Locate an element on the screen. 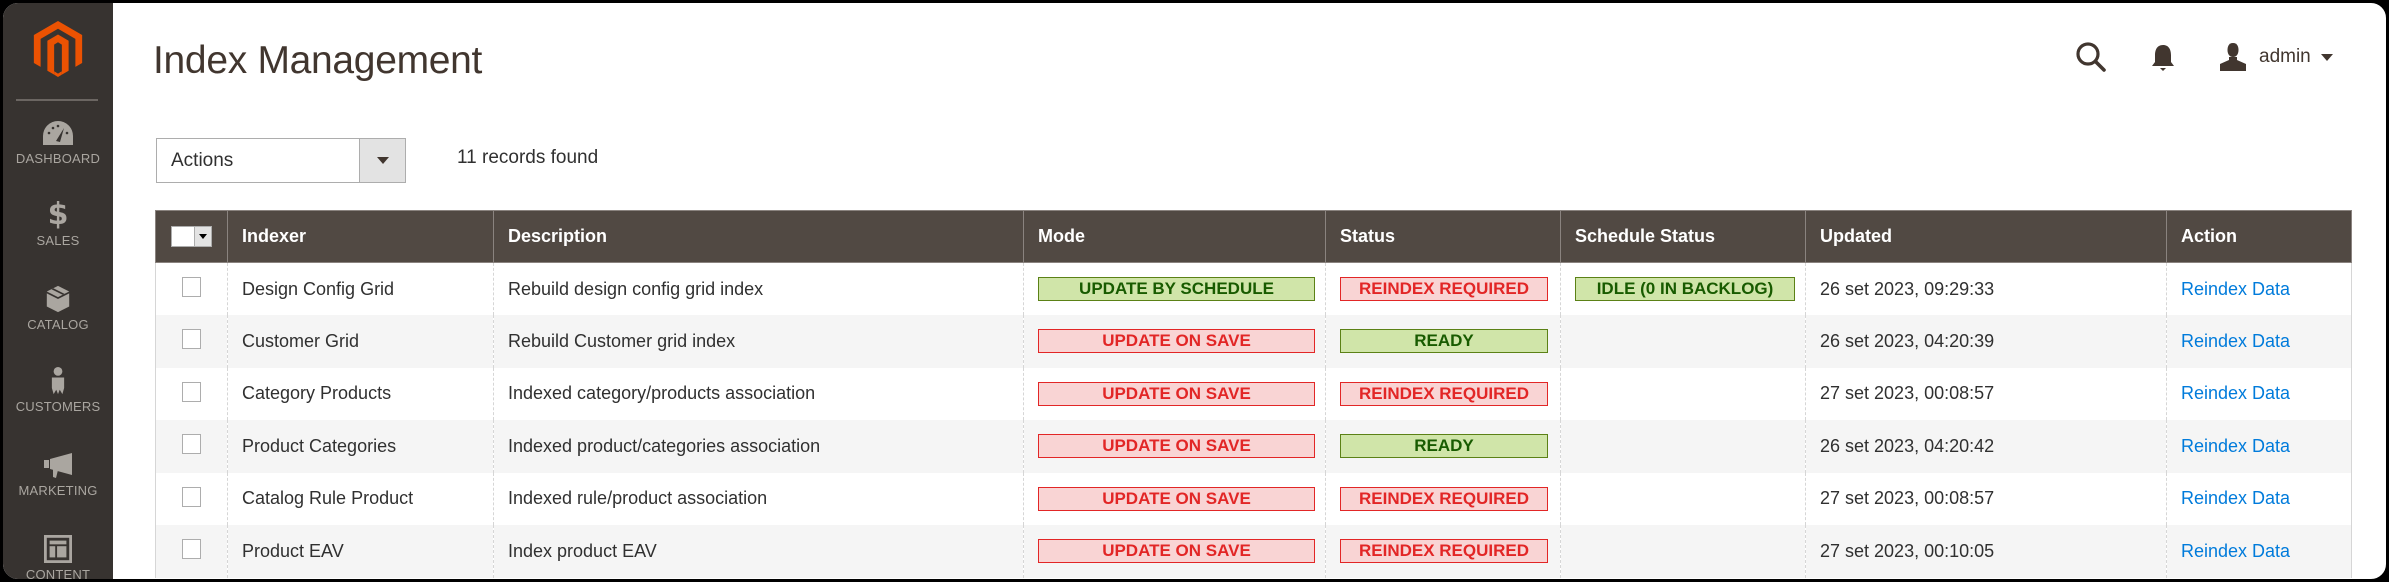 Image resolution: width=2389 pixels, height=582 pixels. indexer-name: Category Products is located at coordinates (360, 393).